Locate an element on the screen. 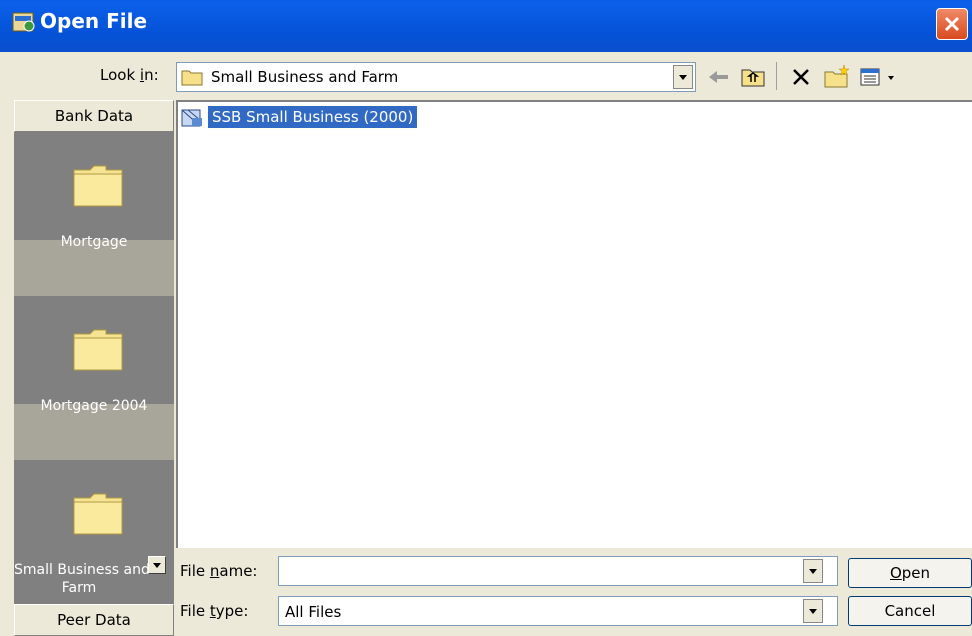  place-label-line2: Farm is located at coordinates (79, 588).